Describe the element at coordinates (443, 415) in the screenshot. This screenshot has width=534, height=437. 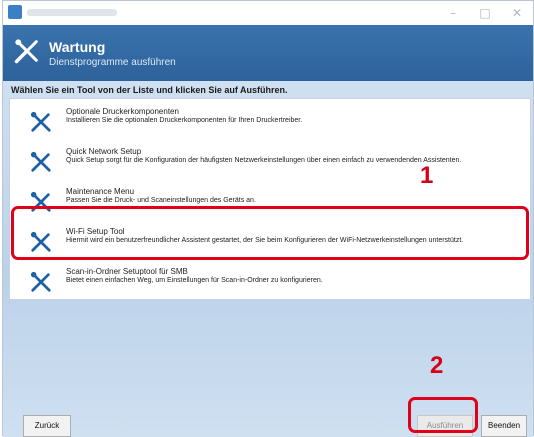
I see `execute-button-highlight` at that location.